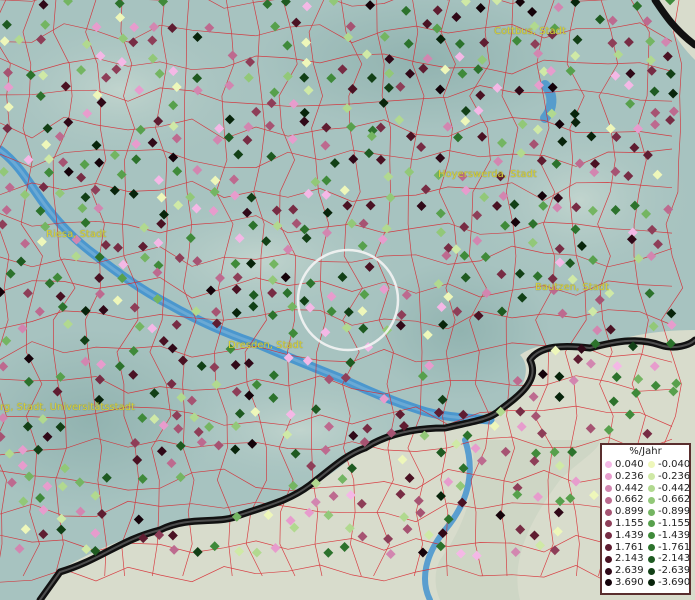  What do you see at coordinates (674, 547) in the screenshot?
I see `legend-label: -1.761` at bounding box center [674, 547].